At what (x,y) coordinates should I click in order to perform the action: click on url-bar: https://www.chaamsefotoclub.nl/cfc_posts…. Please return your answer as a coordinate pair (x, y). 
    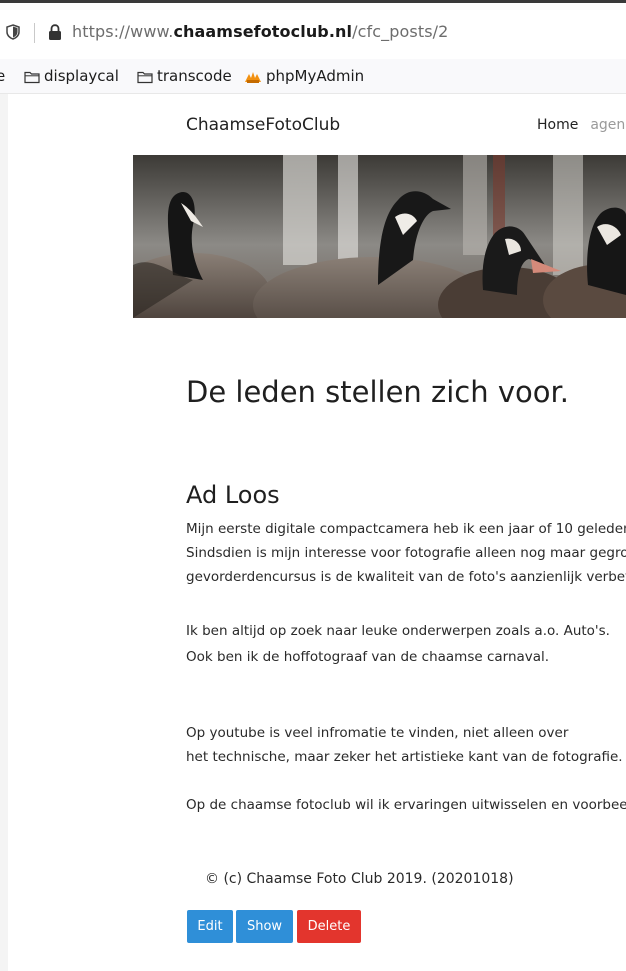
    Looking at the image, I should click on (313, 31).